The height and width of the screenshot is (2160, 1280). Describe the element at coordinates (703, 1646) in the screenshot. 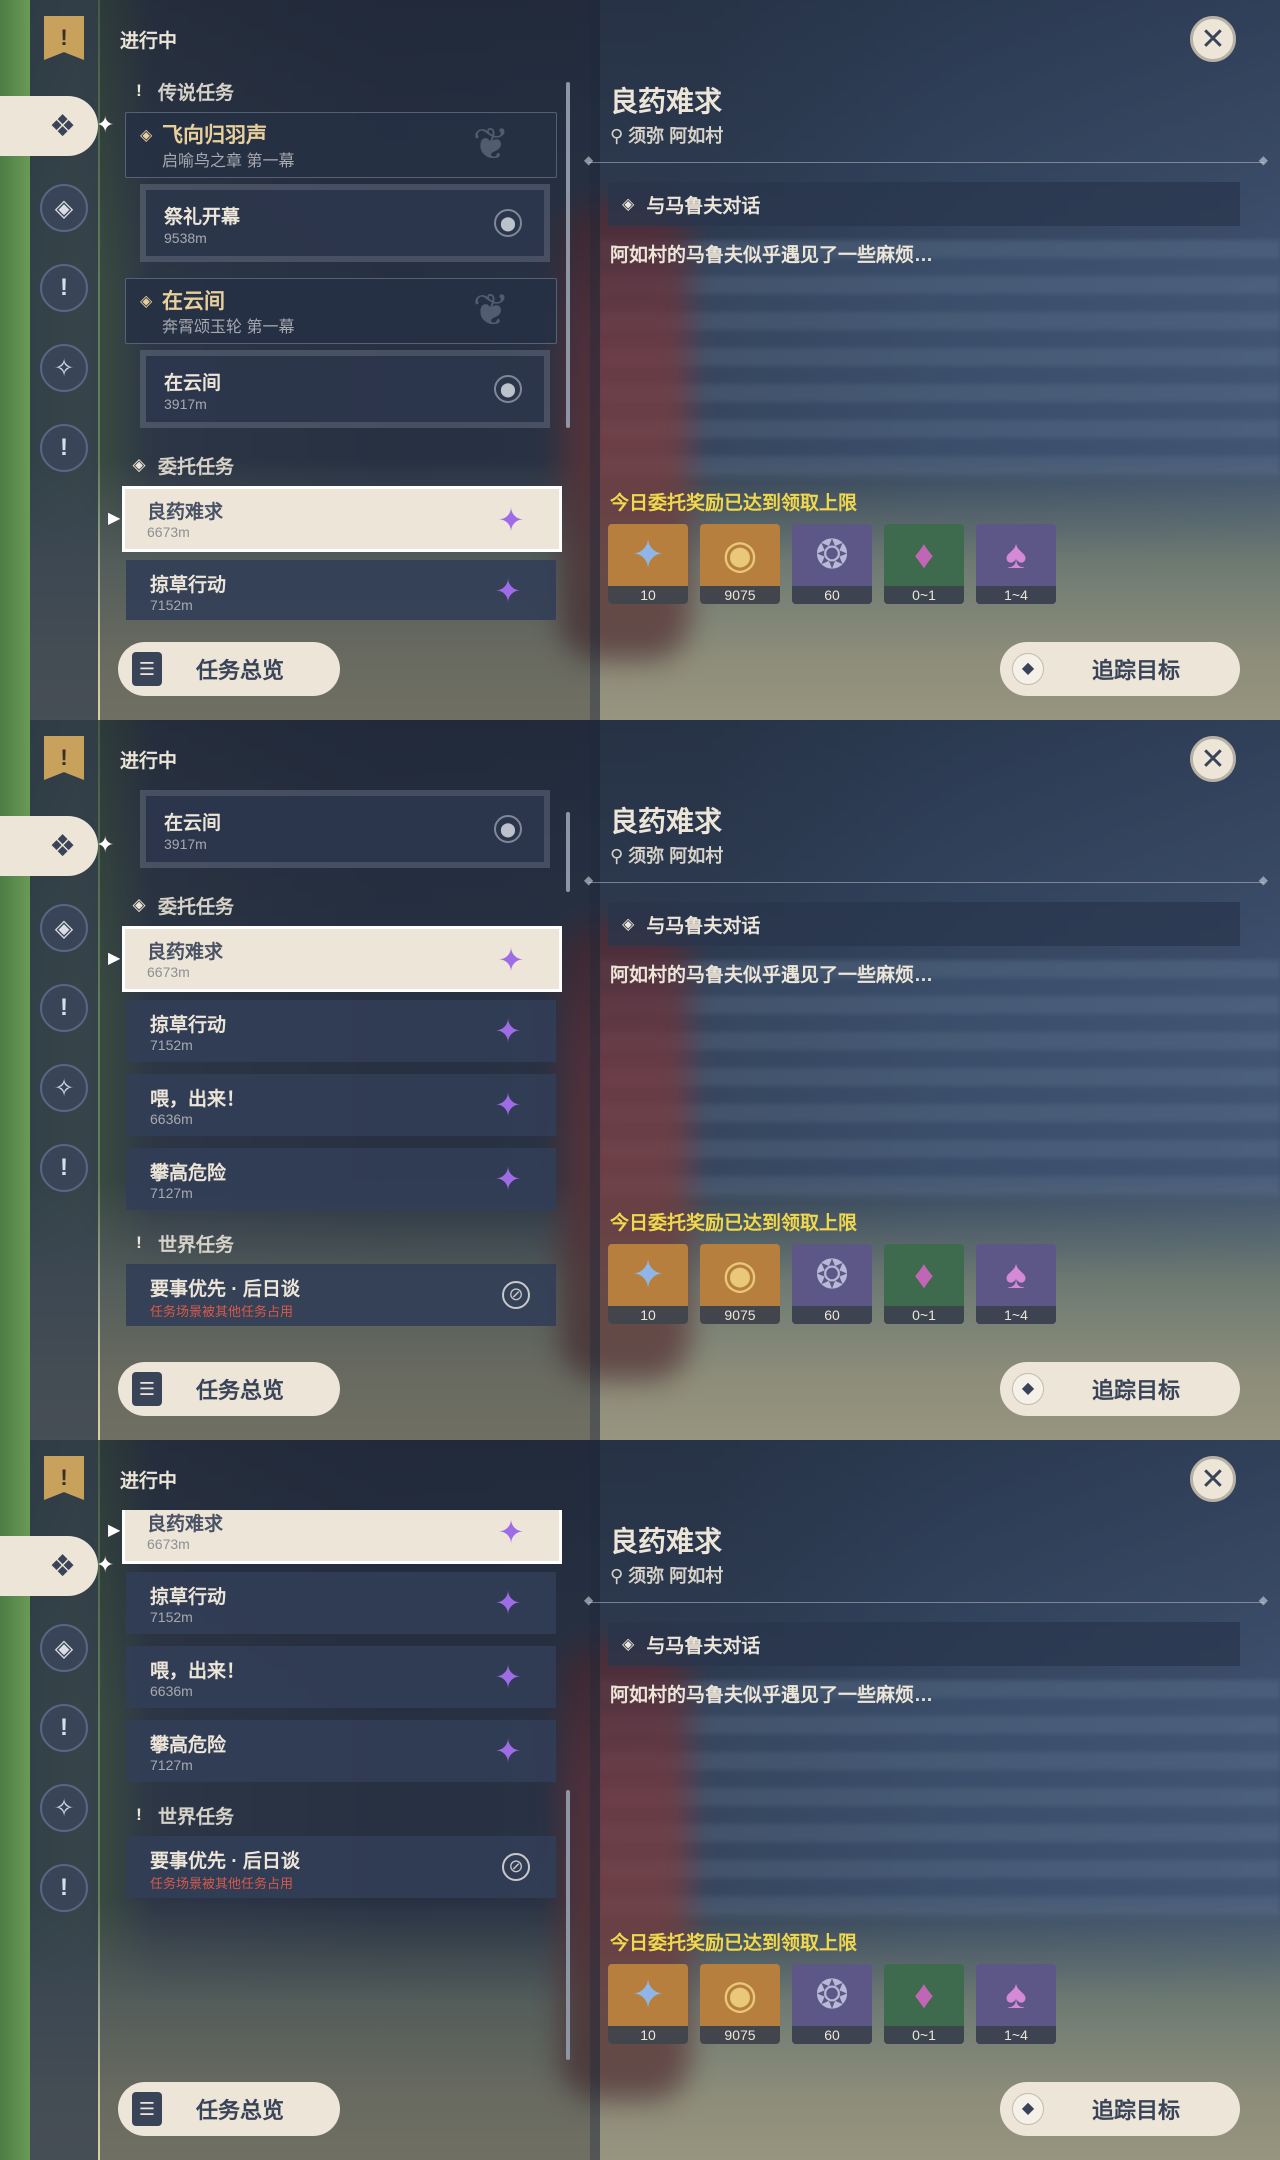

I see `objective-text: 与马鲁夫对话` at that location.